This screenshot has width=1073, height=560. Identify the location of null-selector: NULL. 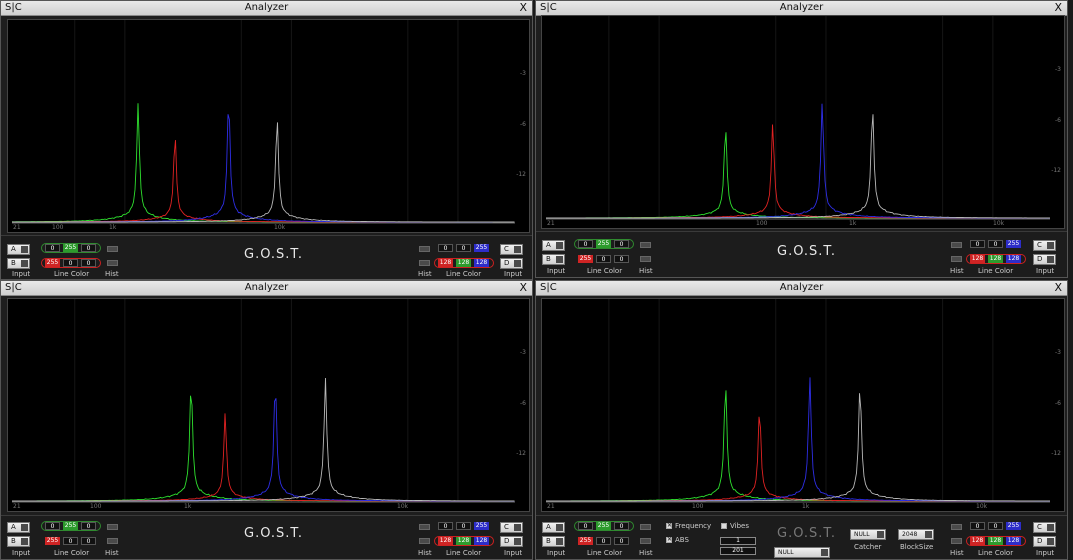
(802, 552).